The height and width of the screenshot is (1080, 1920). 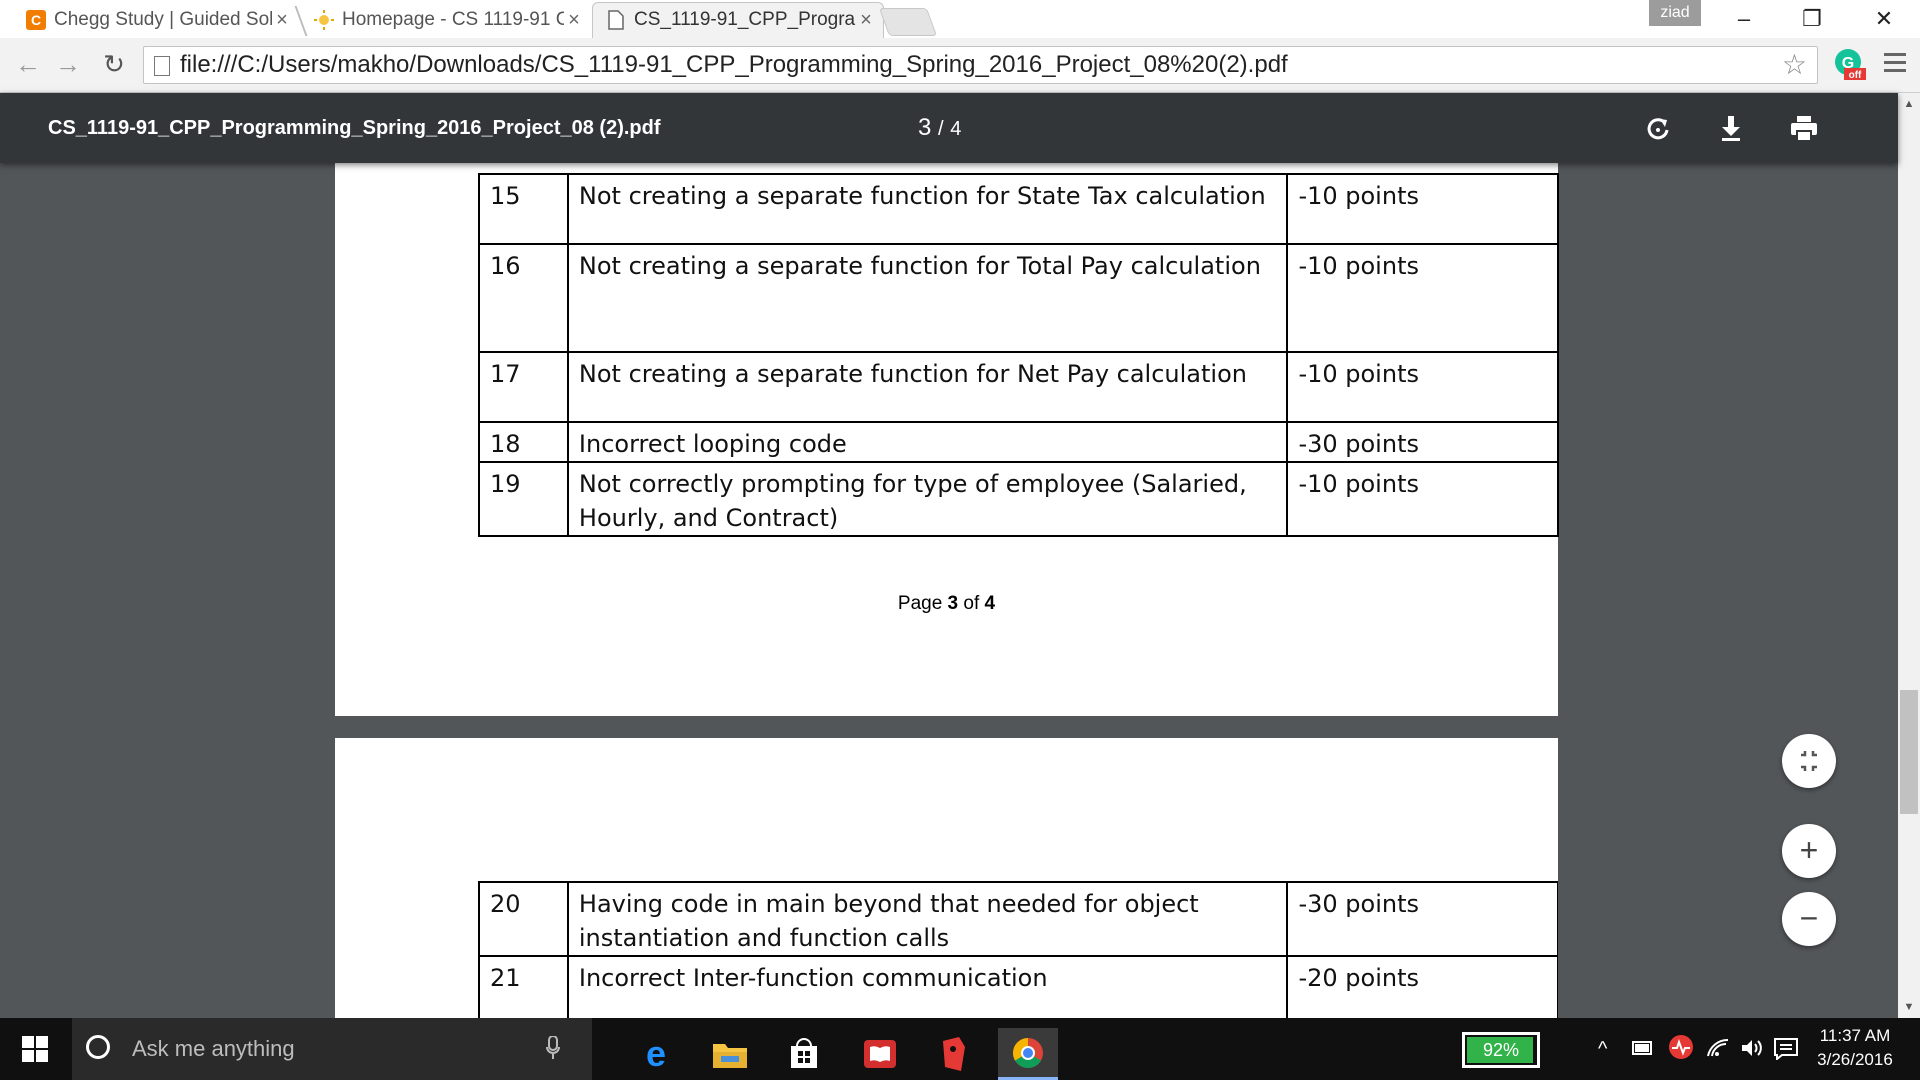 I want to click on download-icon, so click(x=1731, y=128).